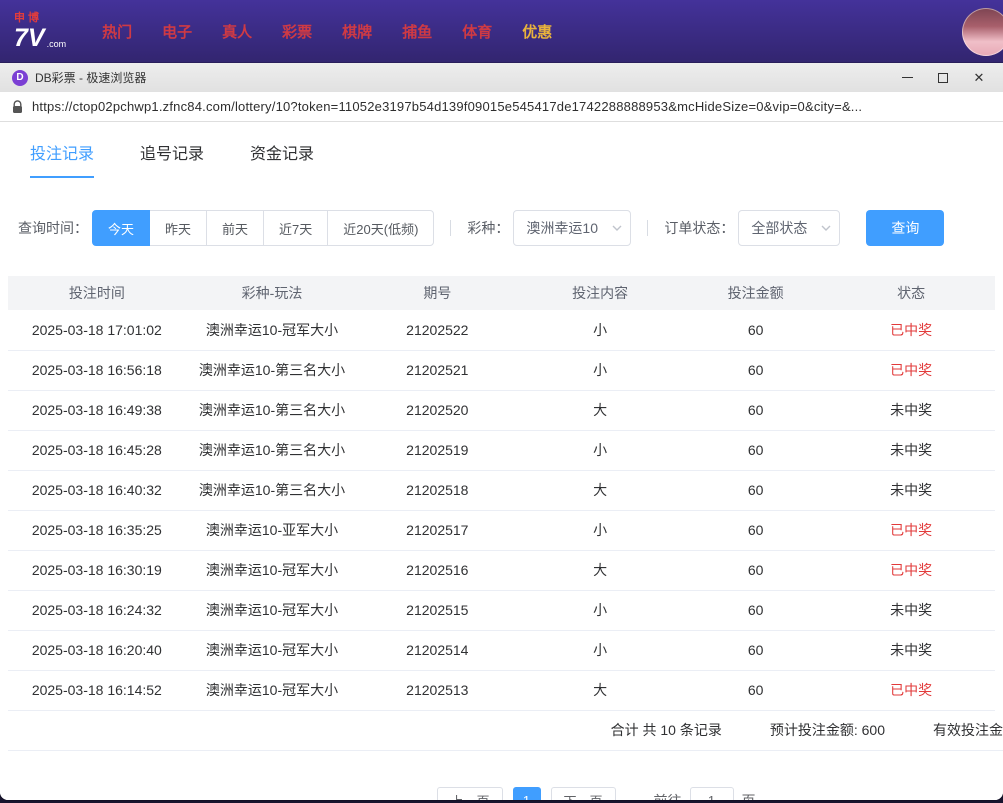 The width and height of the screenshot is (1003, 803). I want to click on issue-cell: 21202516, so click(437, 570).